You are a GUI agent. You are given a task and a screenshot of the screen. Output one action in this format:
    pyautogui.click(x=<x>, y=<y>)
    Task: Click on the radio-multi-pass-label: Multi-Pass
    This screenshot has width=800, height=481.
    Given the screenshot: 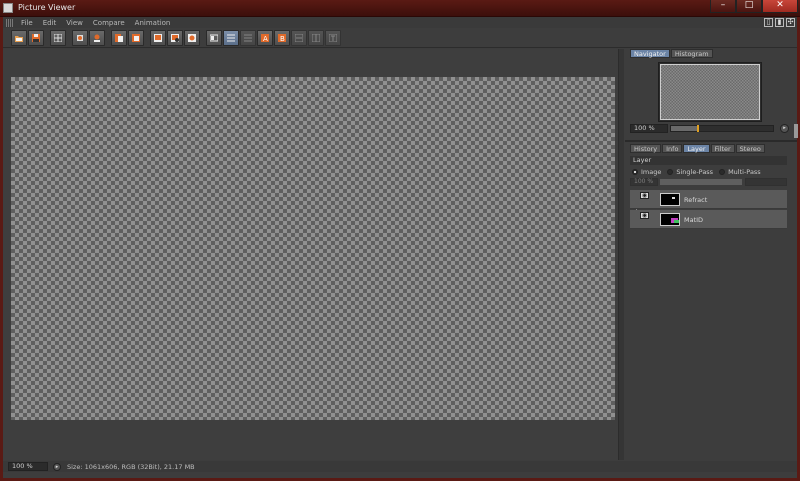 What is the action you would take?
    pyautogui.click(x=744, y=171)
    